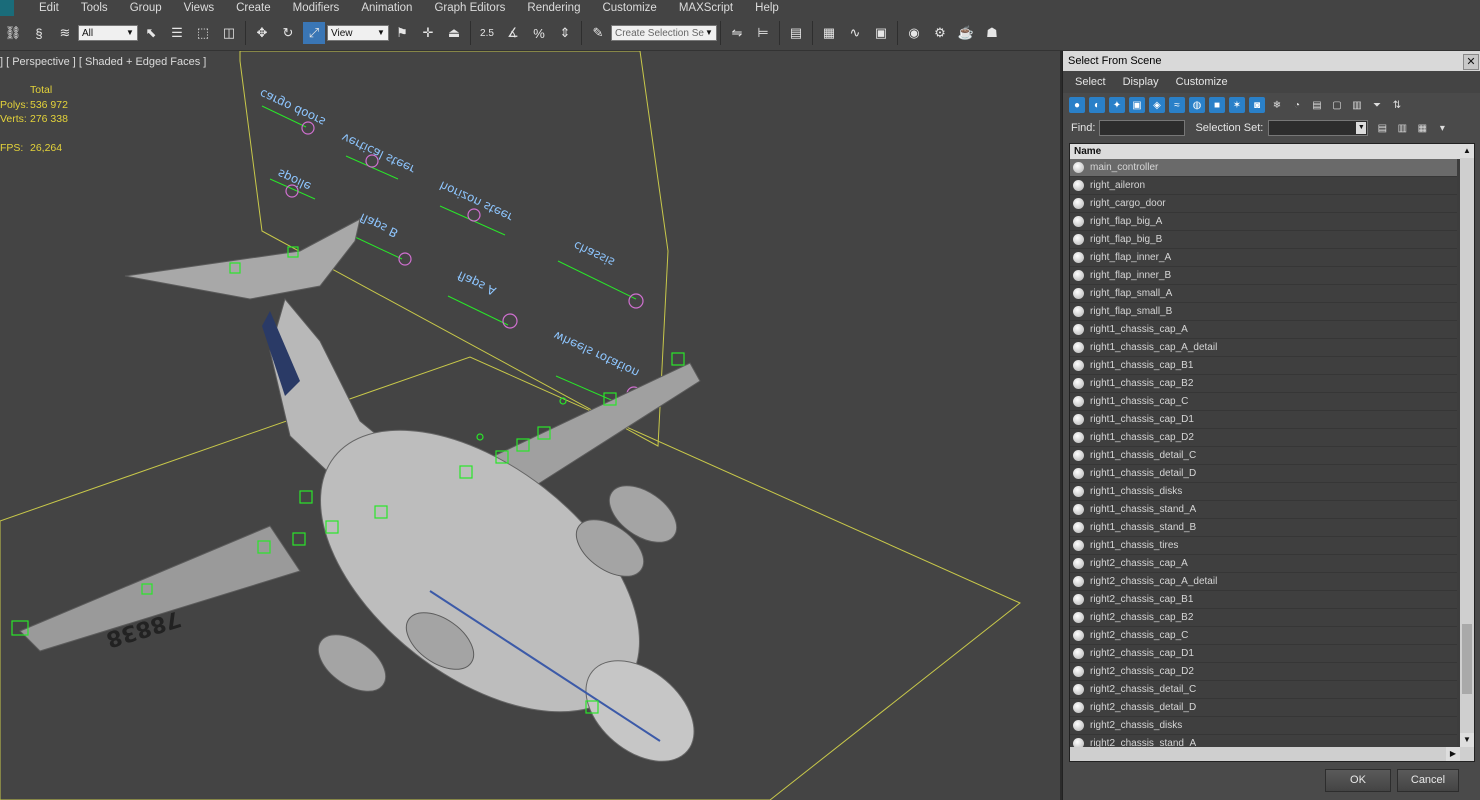 This screenshot has width=1480, height=800. Describe the element at coordinates (1442, 128) in the screenshot. I see `panel-menu-icon: ▾` at that location.